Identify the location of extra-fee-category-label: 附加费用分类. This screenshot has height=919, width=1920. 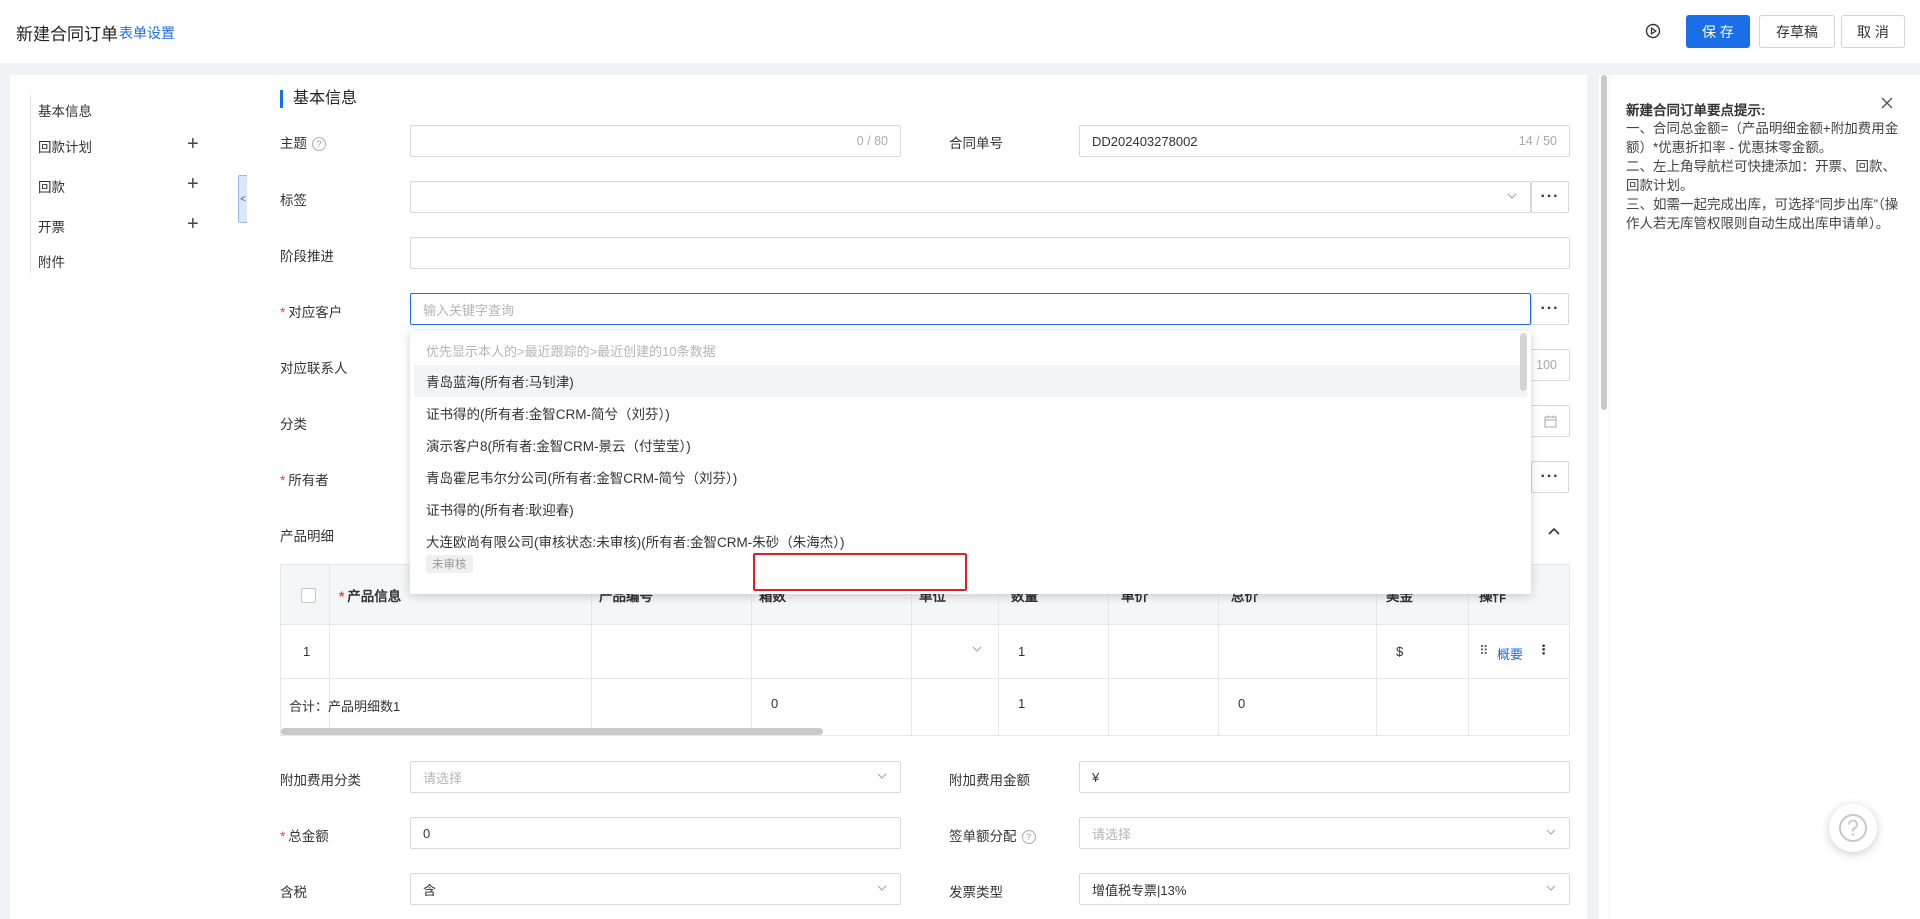
(320, 780).